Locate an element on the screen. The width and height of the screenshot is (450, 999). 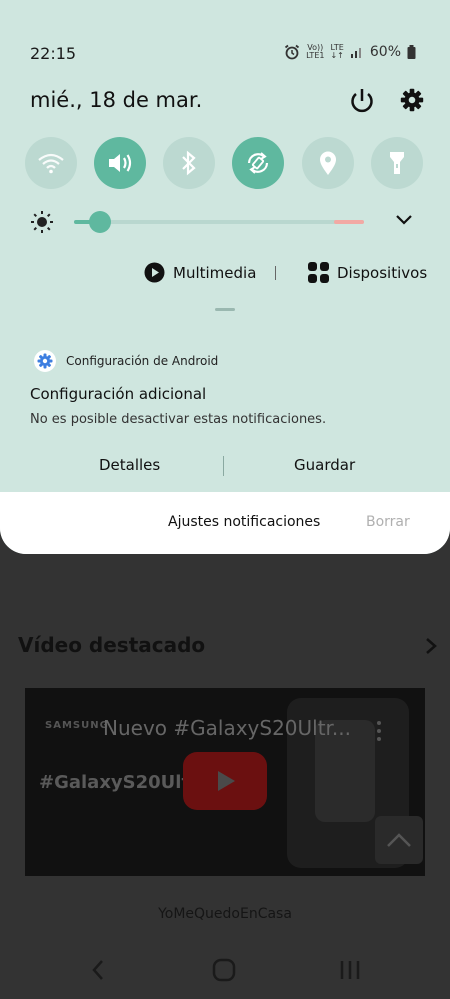
wifi-icon is located at coordinates (51, 163).